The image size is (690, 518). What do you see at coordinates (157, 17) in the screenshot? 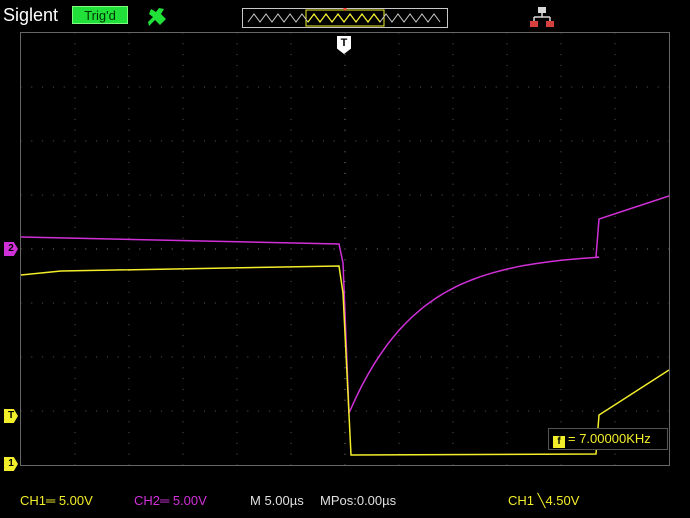
I see `probe-icon` at bounding box center [157, 17].